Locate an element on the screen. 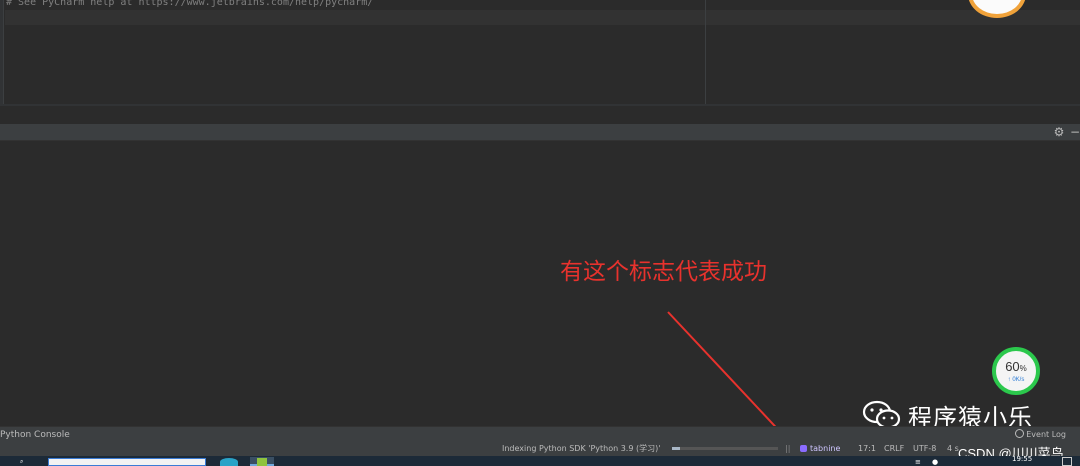  event-log-button: Event Log is located at coordinates (1040, 435).